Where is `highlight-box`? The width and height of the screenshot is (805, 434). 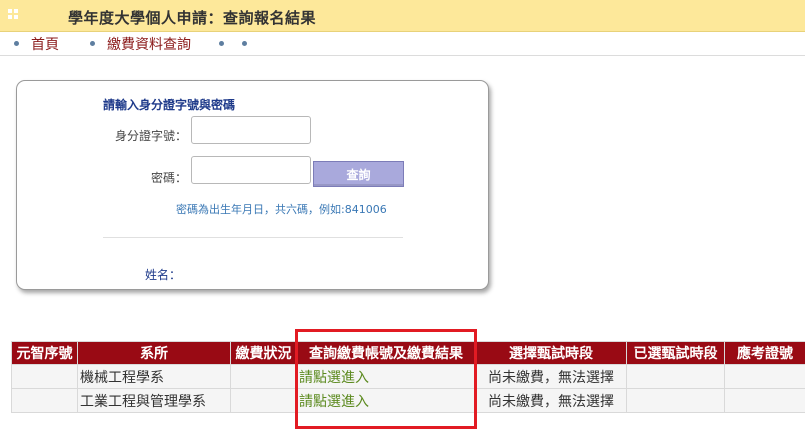 highlight-box is located at coordinates (386, 379).